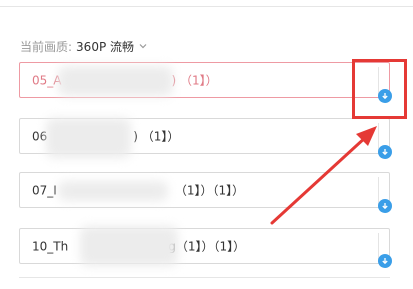 This screenshot has height=289, width=413. I want to click on annotation-arrow, so click(323, 175).